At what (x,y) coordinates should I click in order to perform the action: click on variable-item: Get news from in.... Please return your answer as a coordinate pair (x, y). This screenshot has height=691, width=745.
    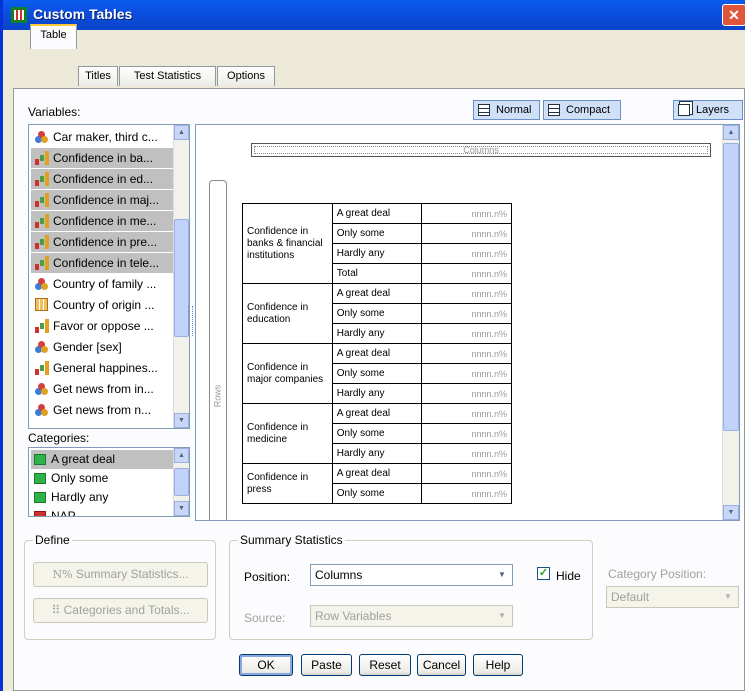
    Looking at the image, I should click on (102, 389).